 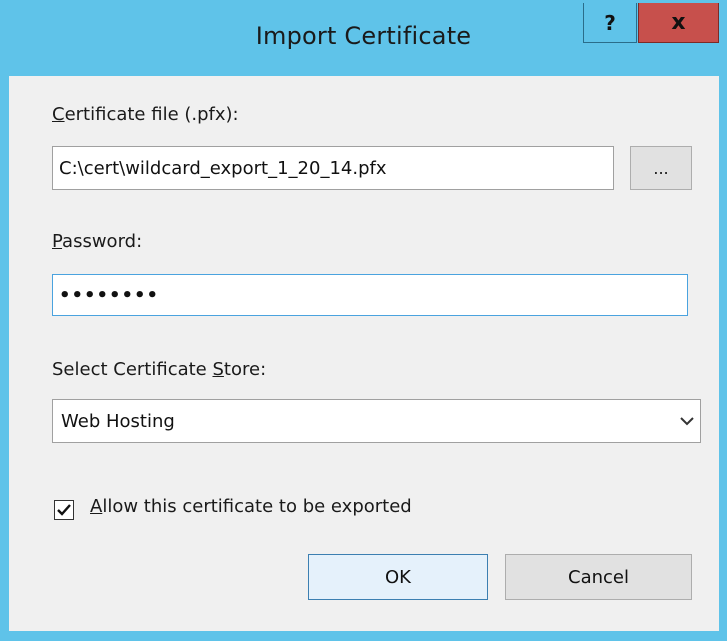 What do you see at coordinates (223, 168) in the screenshot?
I see `cert-file-value: C:\cert\wildcard_export_1_20_14.pfx` at bounding box center [223, 168].